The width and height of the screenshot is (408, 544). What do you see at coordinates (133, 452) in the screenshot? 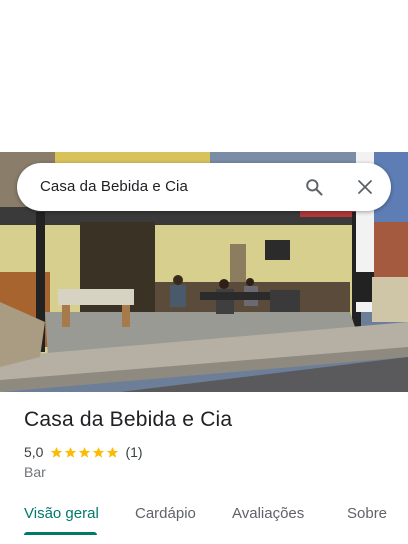
I see `review-count: (1)` at bounding box center [133, 452].